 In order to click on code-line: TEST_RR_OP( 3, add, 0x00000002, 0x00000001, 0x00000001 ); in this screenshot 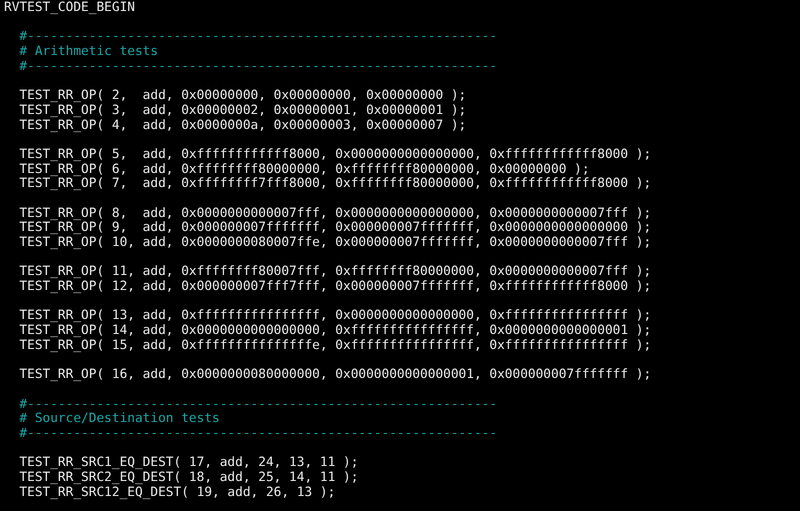, I will do `click(242, 110)`.